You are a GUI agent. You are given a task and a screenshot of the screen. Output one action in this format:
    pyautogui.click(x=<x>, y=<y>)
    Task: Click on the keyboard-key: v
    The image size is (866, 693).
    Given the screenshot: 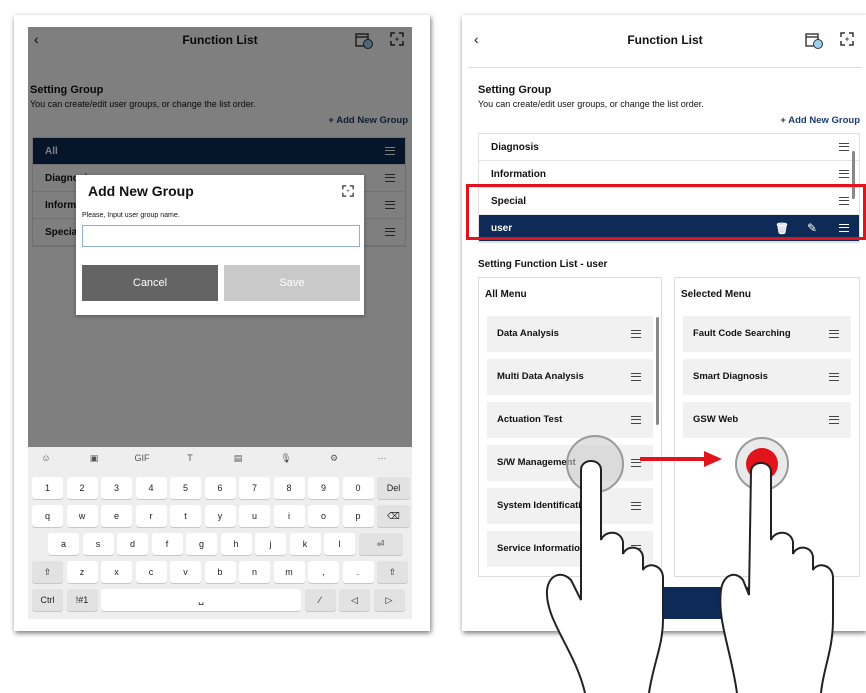 What is the action you would take?
    pyautogui.click(x=185, y=572)
    